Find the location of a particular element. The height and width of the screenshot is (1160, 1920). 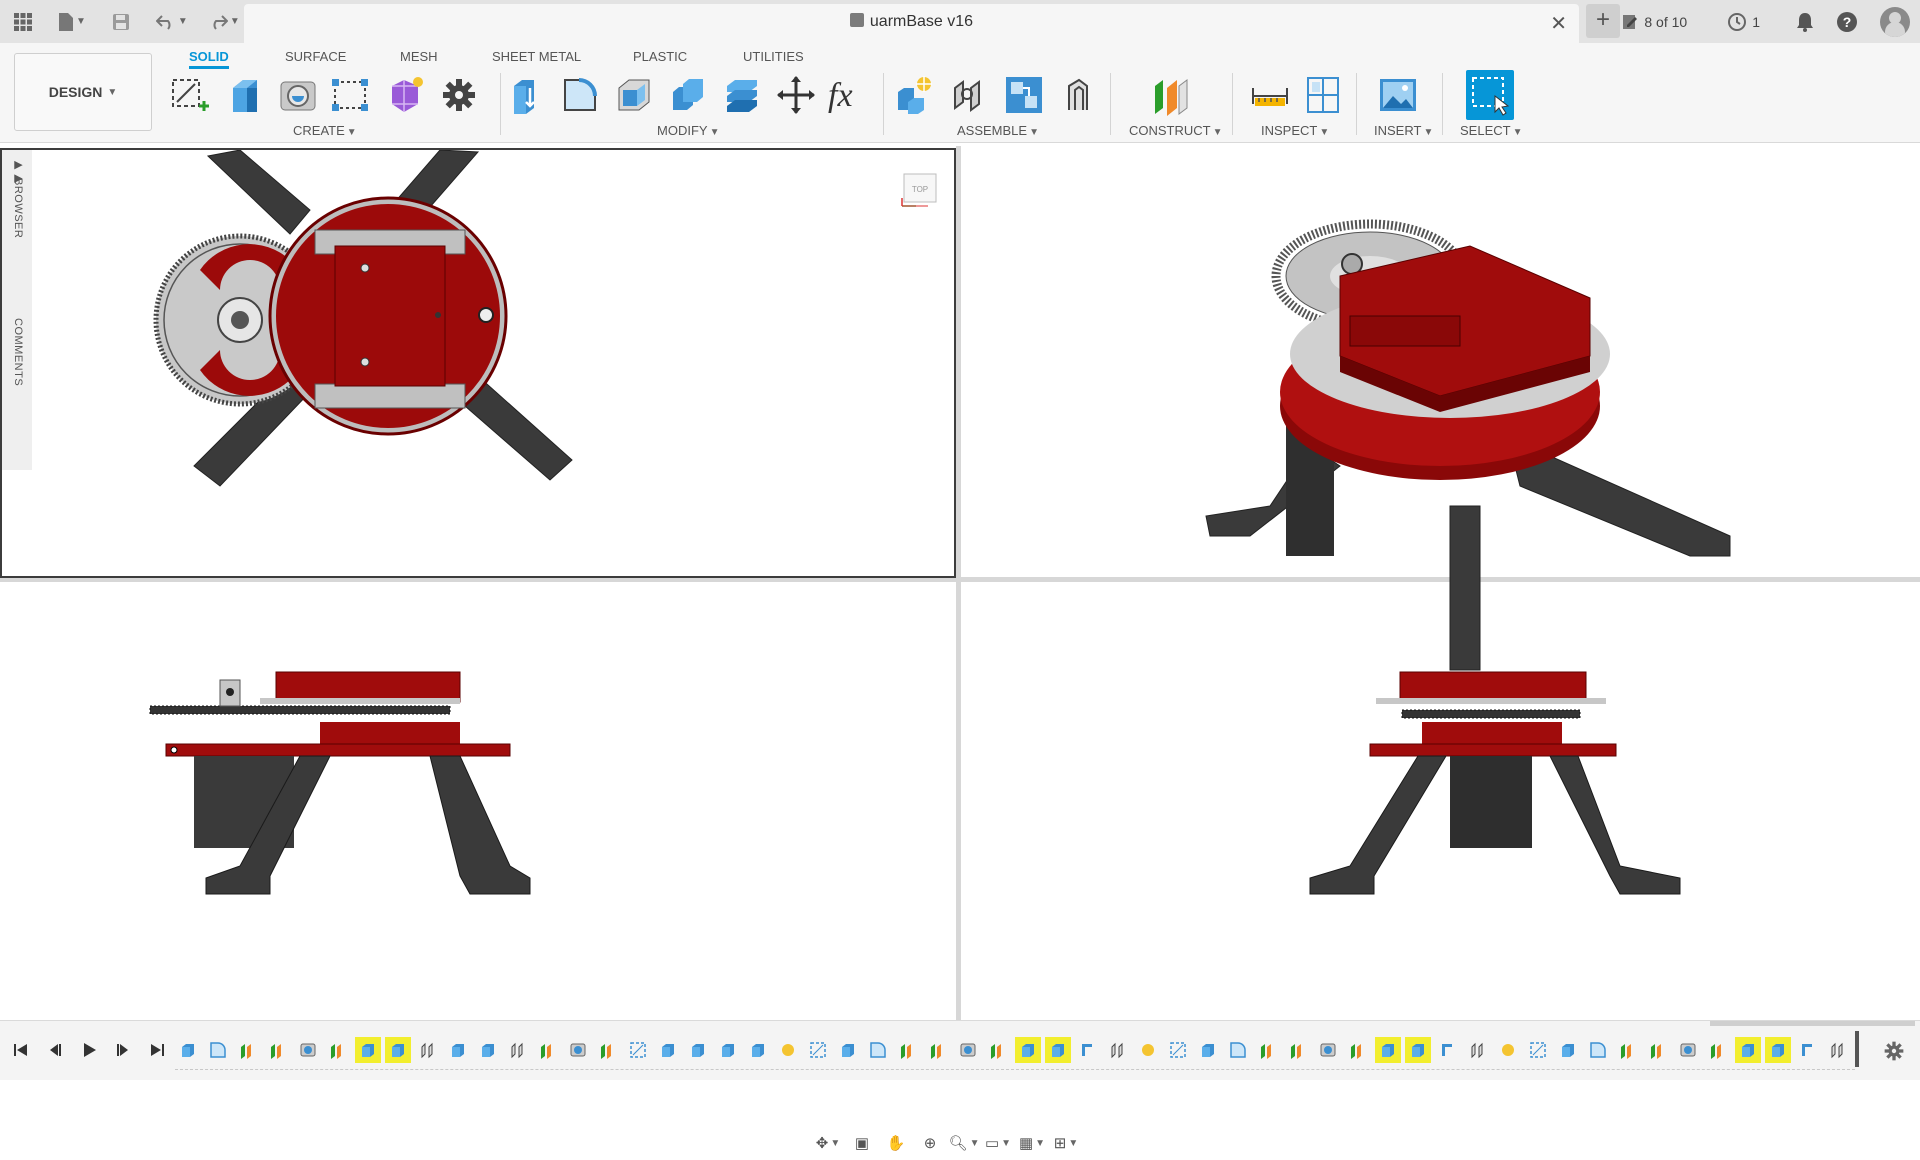

press-pull-icon is located at coordinates (527, 95).